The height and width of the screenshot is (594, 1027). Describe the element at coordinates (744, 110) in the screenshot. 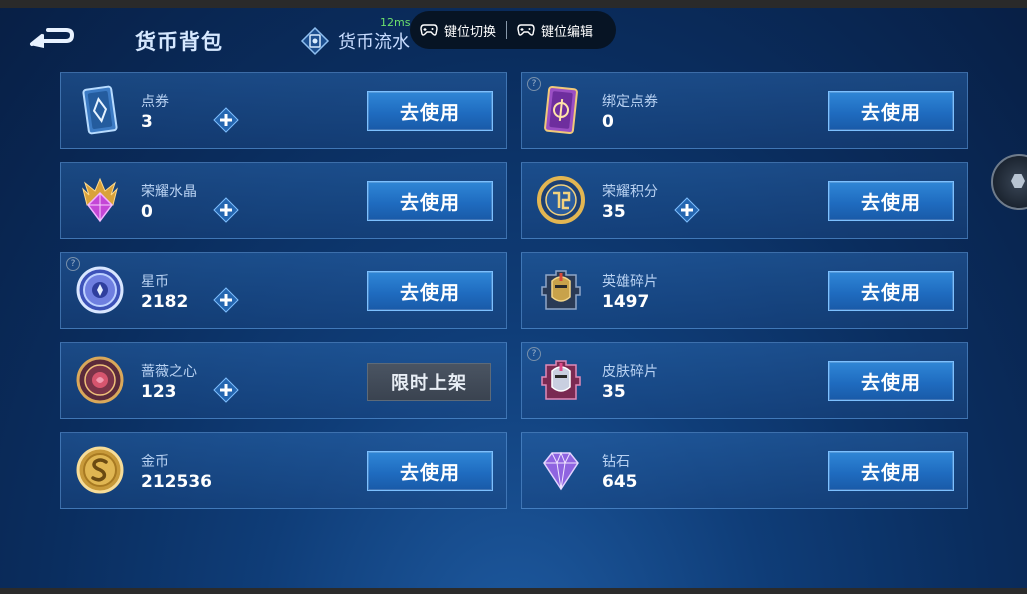

I see `currency-card-bound-voucher: ? 绑定点券 0 去使用` at that location.